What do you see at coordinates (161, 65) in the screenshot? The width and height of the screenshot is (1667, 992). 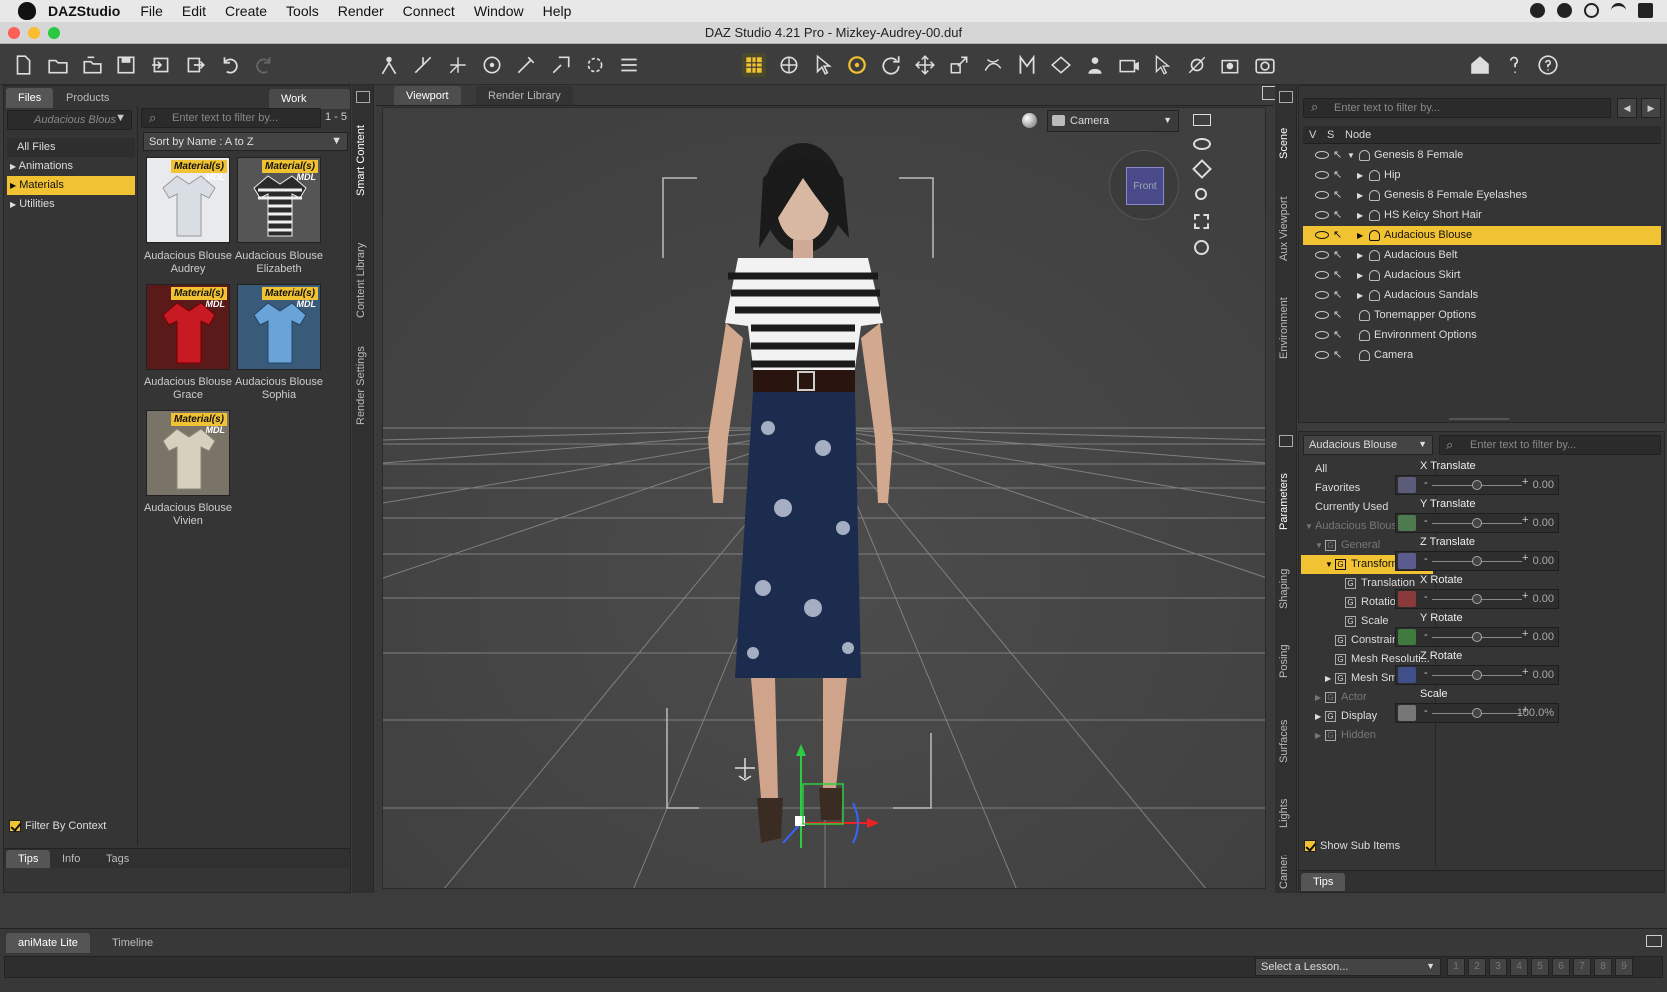 I see `import-icon` at bounding box center [161, 65].